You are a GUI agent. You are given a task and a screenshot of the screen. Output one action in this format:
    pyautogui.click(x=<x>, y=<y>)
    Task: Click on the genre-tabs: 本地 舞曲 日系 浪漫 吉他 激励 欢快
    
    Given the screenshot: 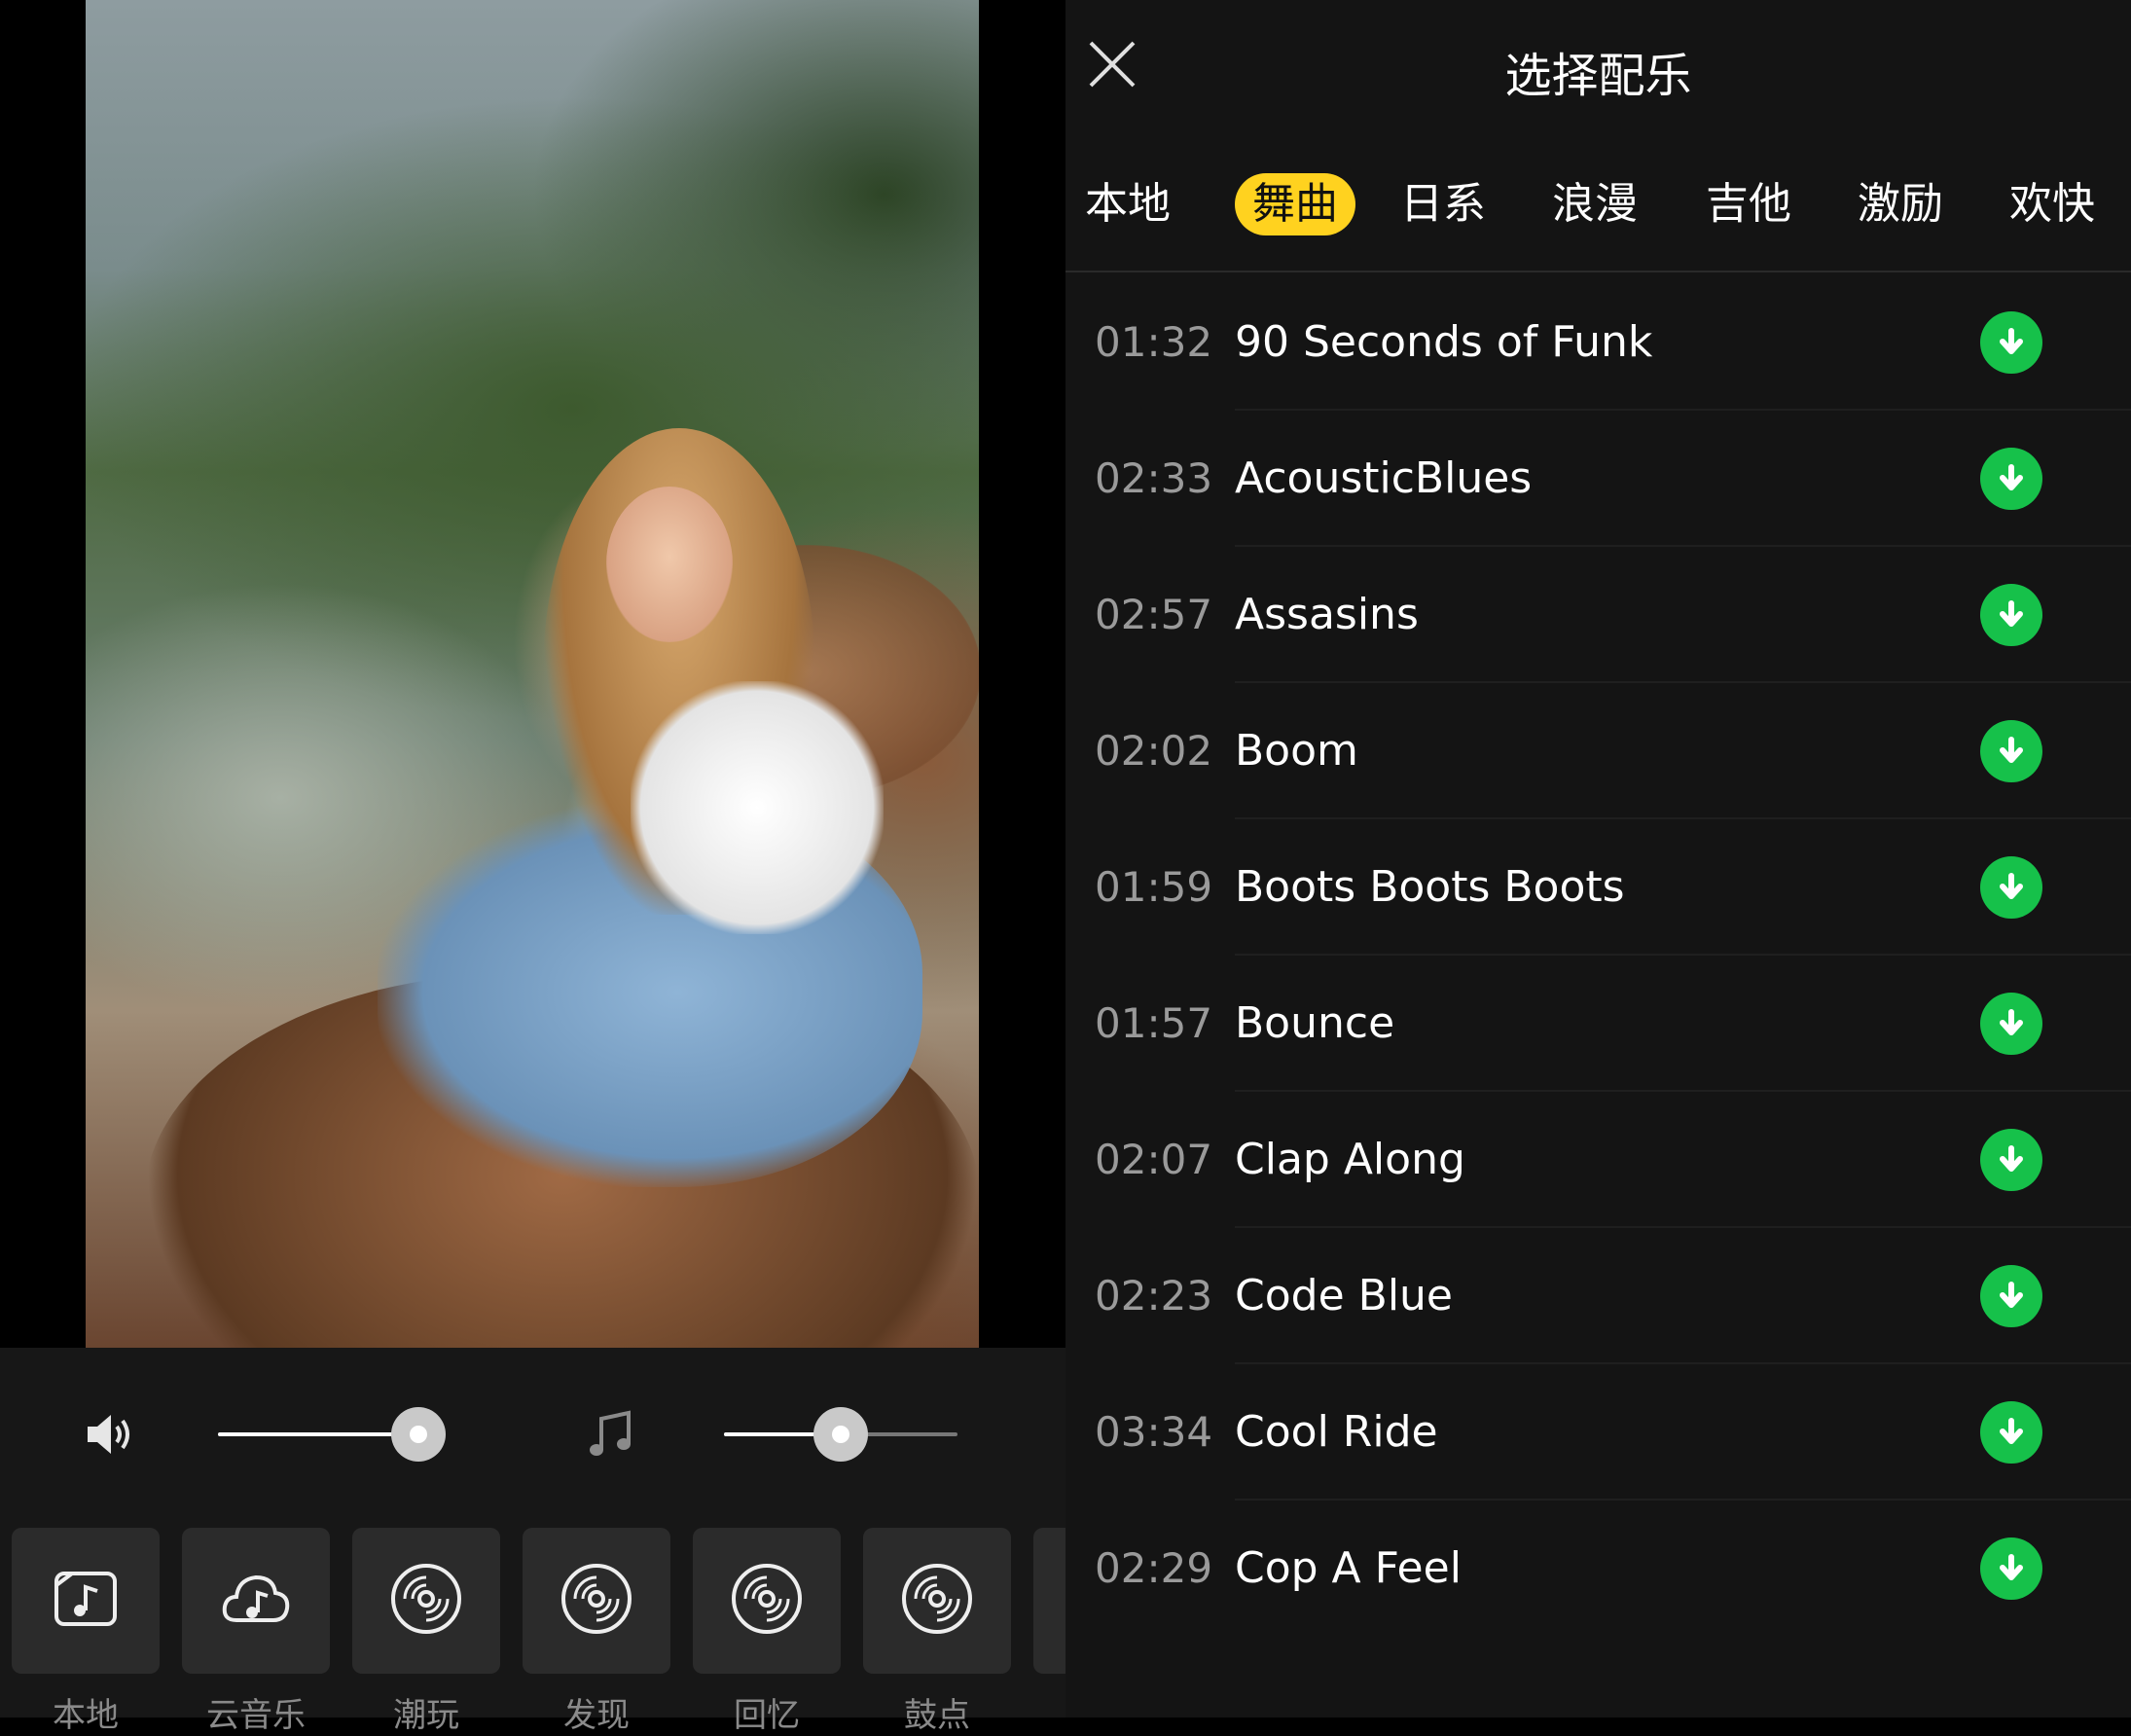 What is the action you would take?
    pyautogui.click(x=1598, y=204)
    